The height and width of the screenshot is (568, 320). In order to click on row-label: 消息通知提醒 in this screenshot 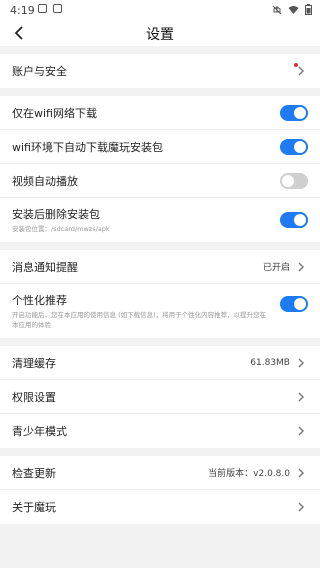, I will do `click(45, 267)`.